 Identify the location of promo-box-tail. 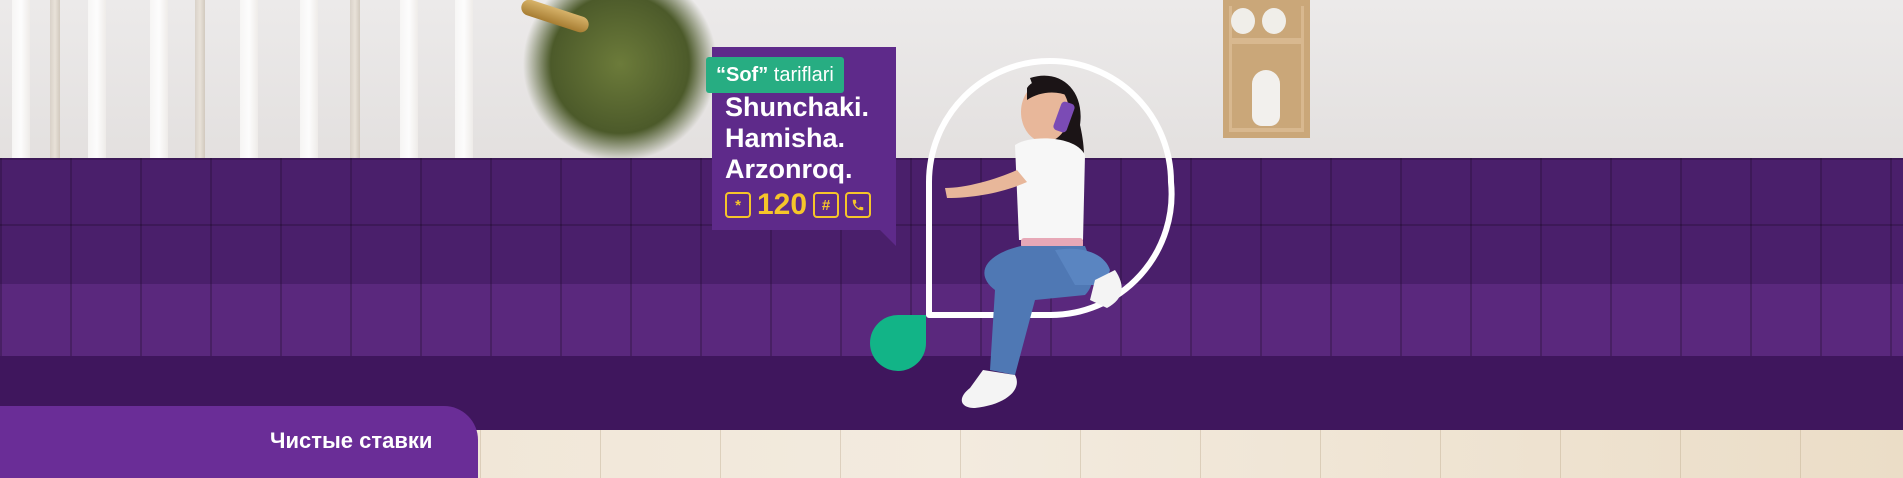
(888, 238).